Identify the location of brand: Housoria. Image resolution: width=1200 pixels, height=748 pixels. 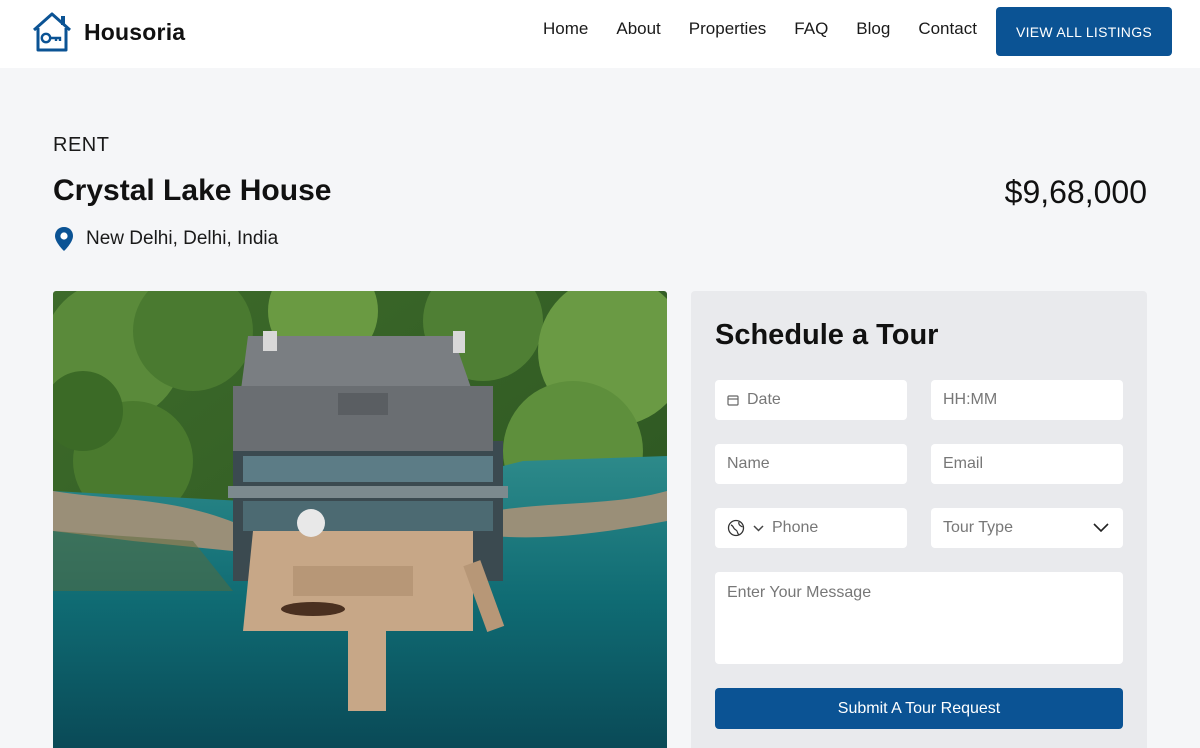
(107, 32).